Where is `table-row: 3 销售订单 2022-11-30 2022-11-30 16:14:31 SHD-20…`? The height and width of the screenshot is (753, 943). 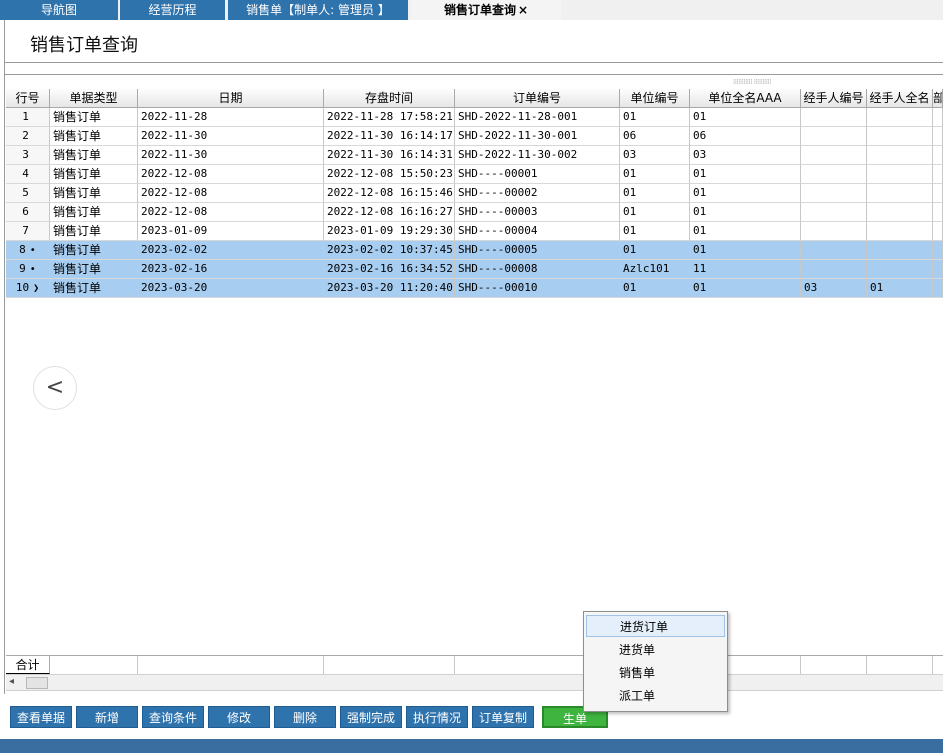
table-row: 3 销售订单 2022-11-30 2022-11-30 16:14:31 SHD-20… is located at coordinates (474, 155).